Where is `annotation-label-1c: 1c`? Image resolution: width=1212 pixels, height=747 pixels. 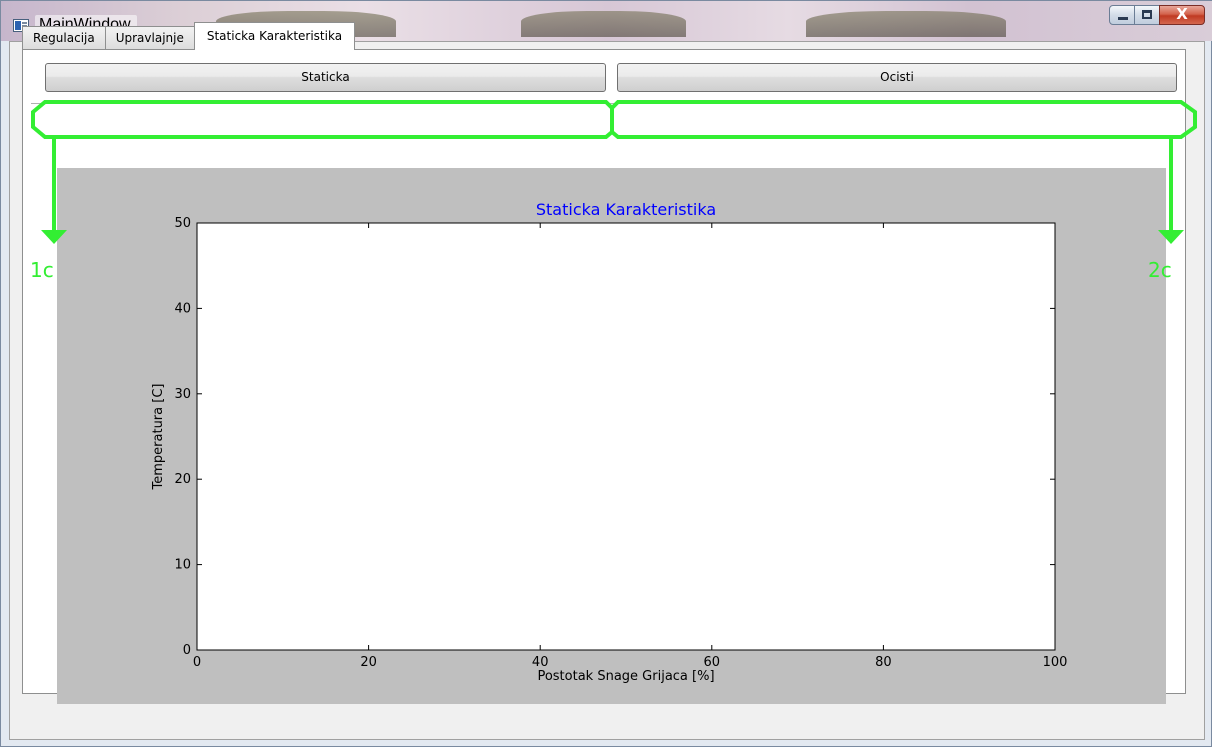 annotation-label-1c: 1c is located at coordinates (42, 270).